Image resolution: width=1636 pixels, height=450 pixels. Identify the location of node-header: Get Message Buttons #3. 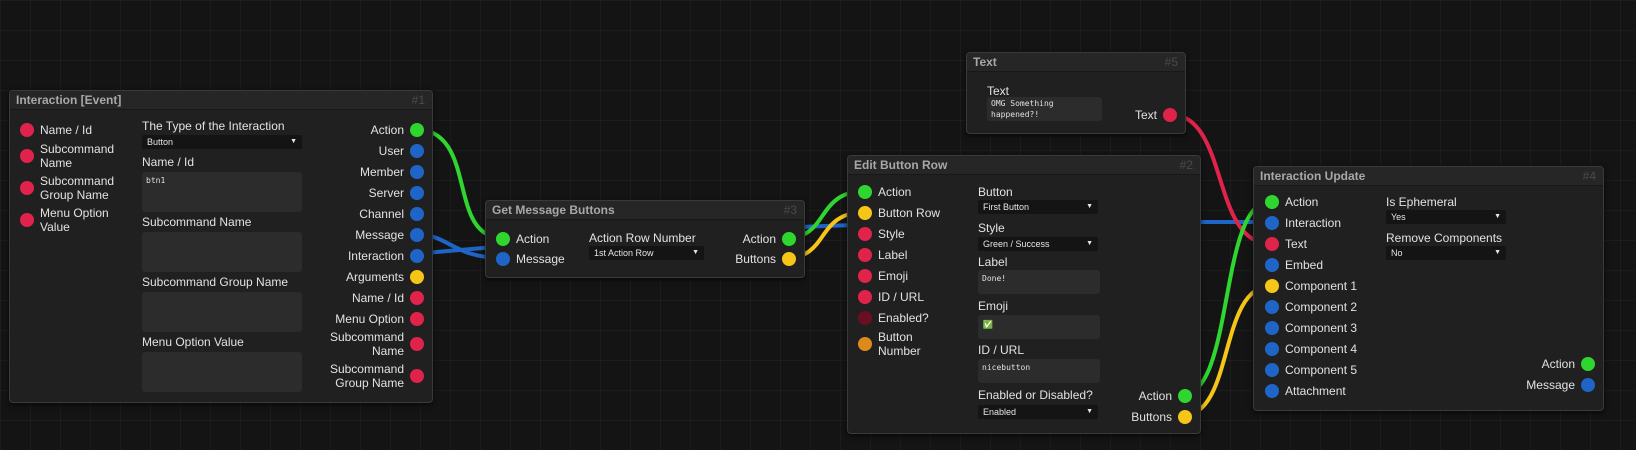
(645, 210).